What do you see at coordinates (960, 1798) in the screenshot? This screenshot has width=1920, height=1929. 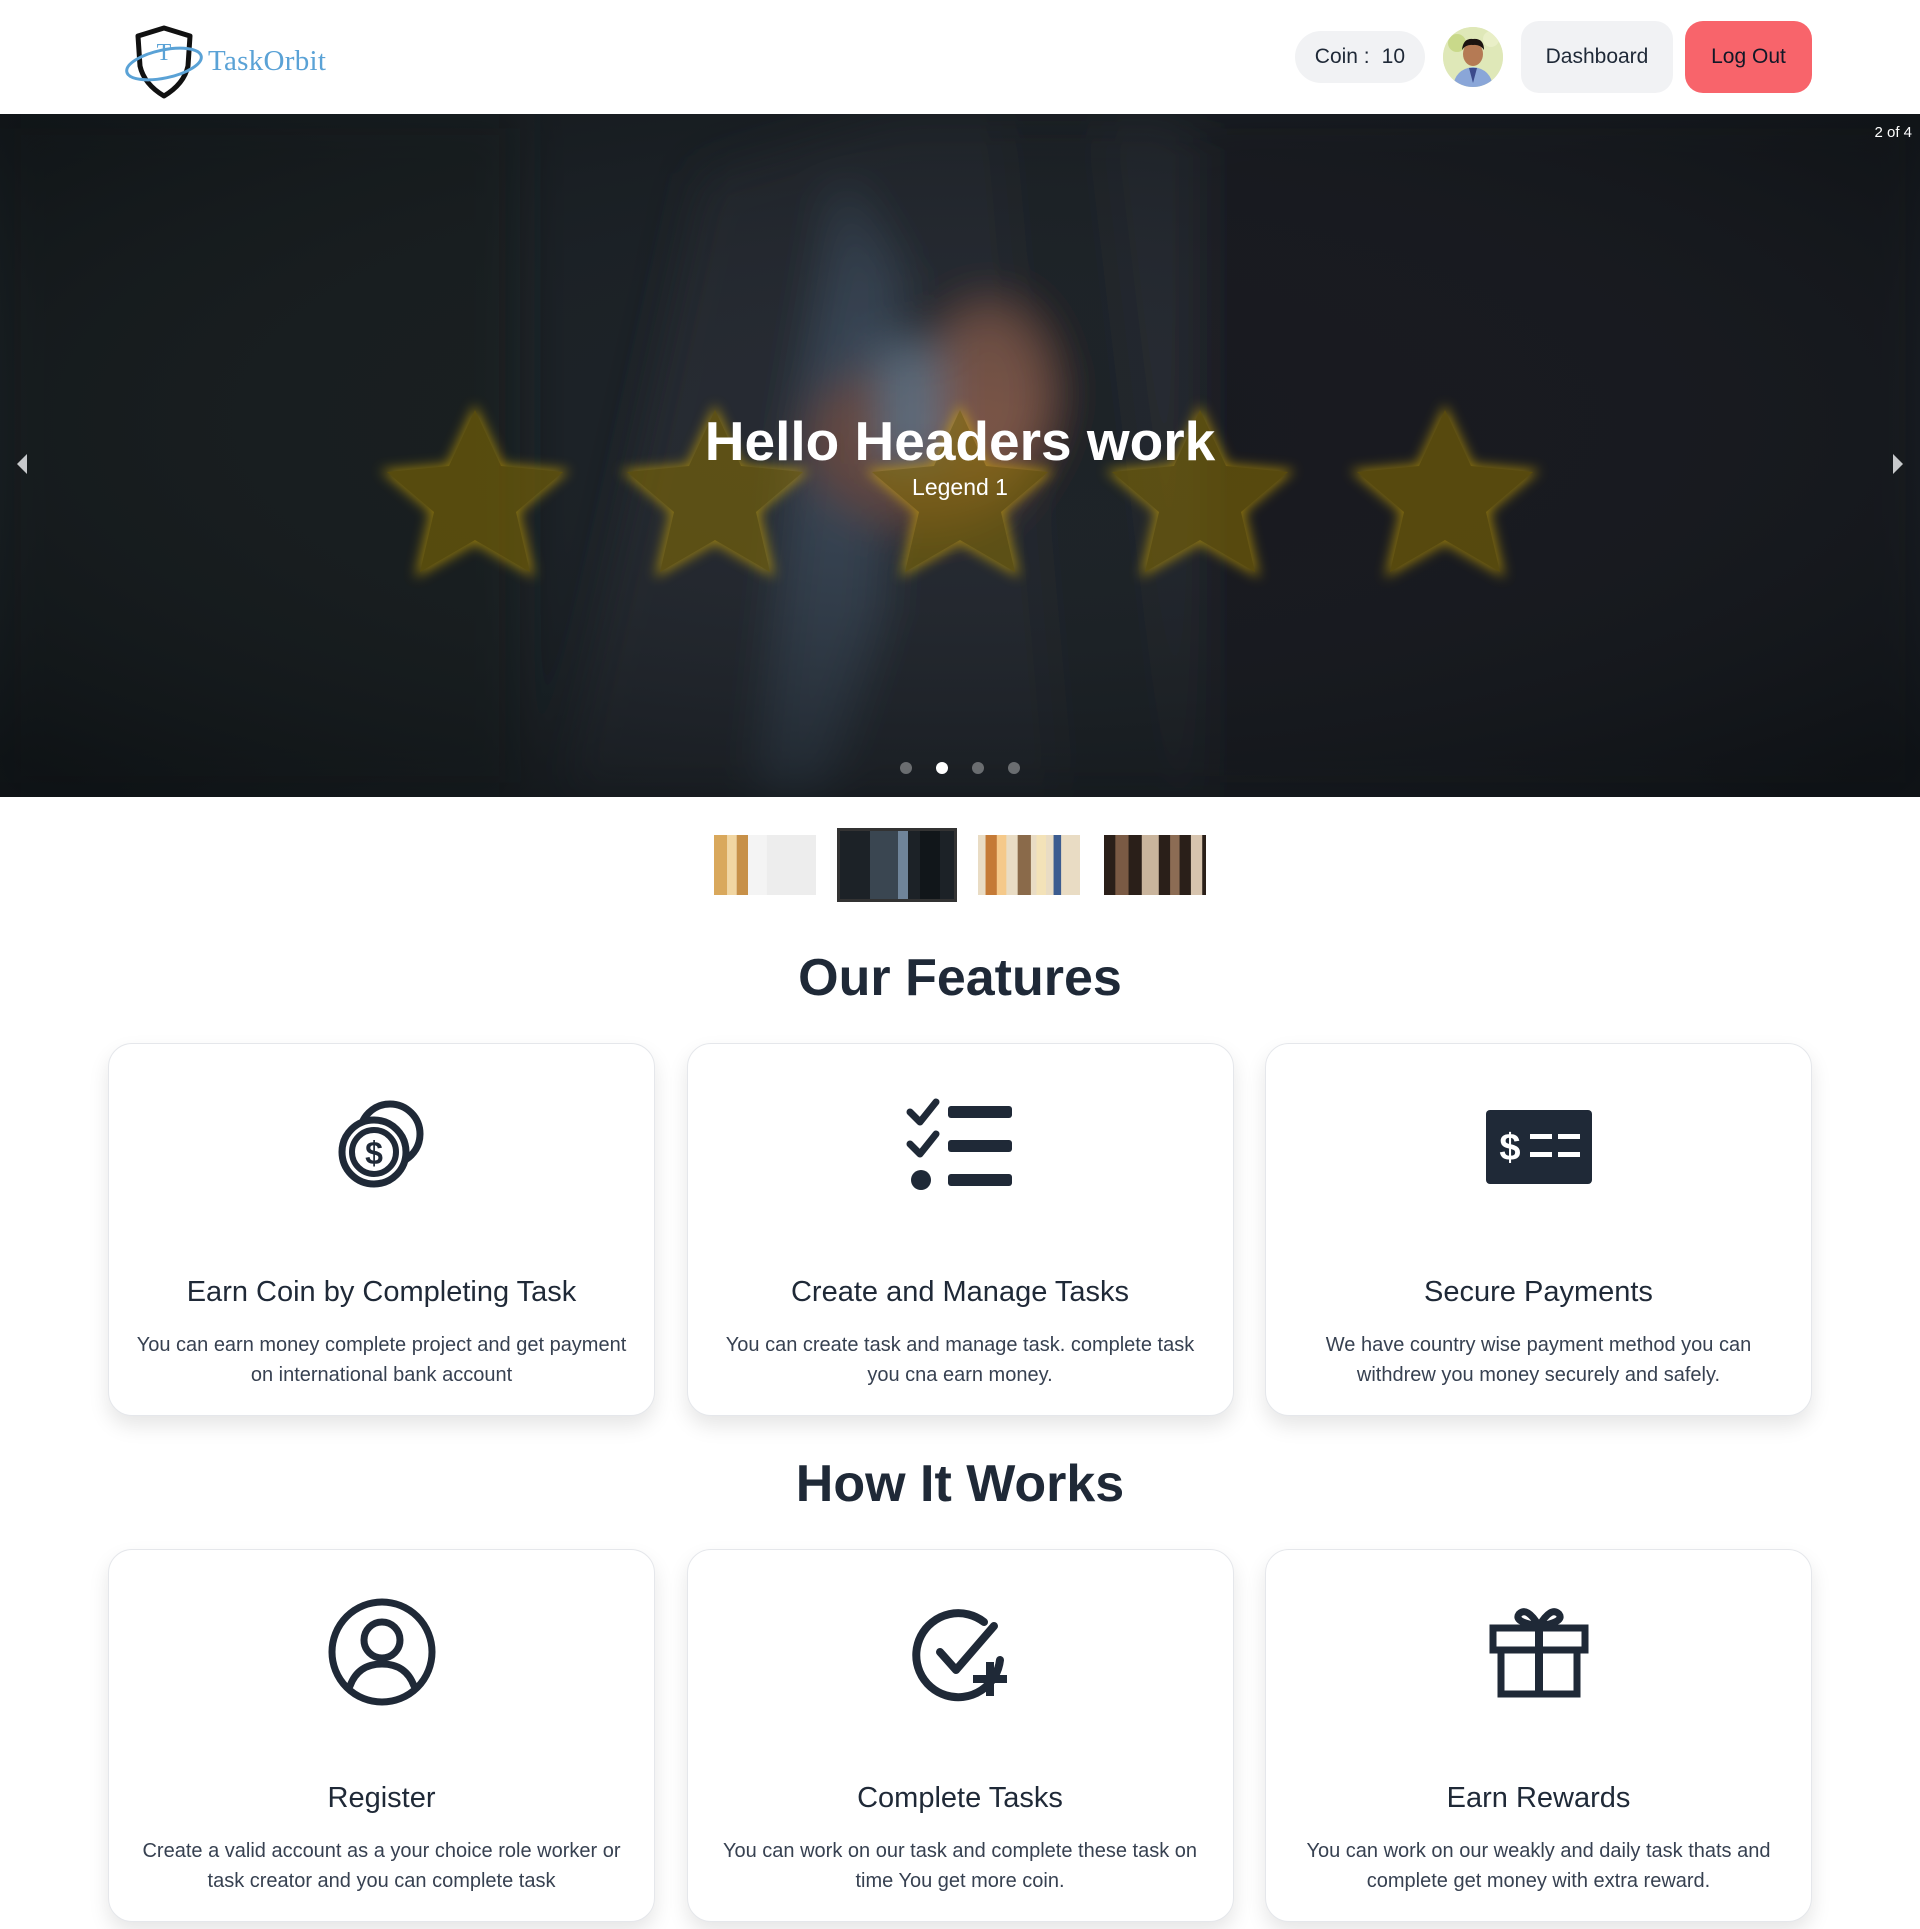 I see `card-title: Complete Tasks` at bounding box center [960, 1798].